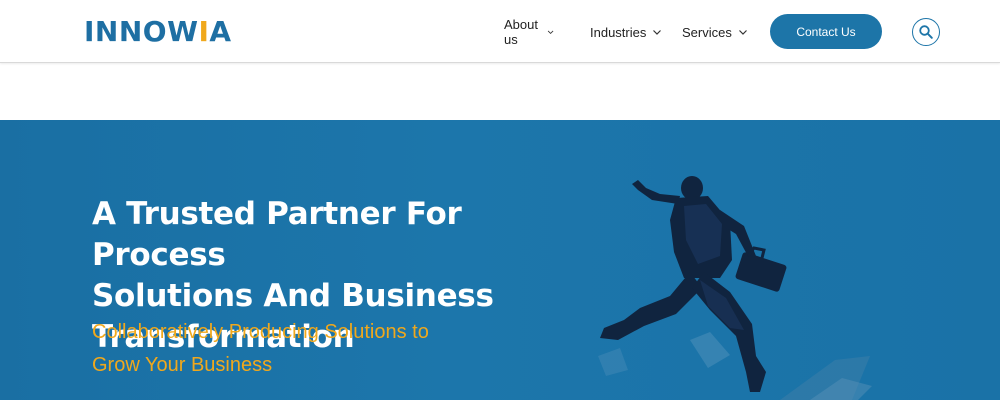 The width and height of the screenshot is (1000, 400). I want to click on hero-title-line: Solutions And Business, so click(293, 296).